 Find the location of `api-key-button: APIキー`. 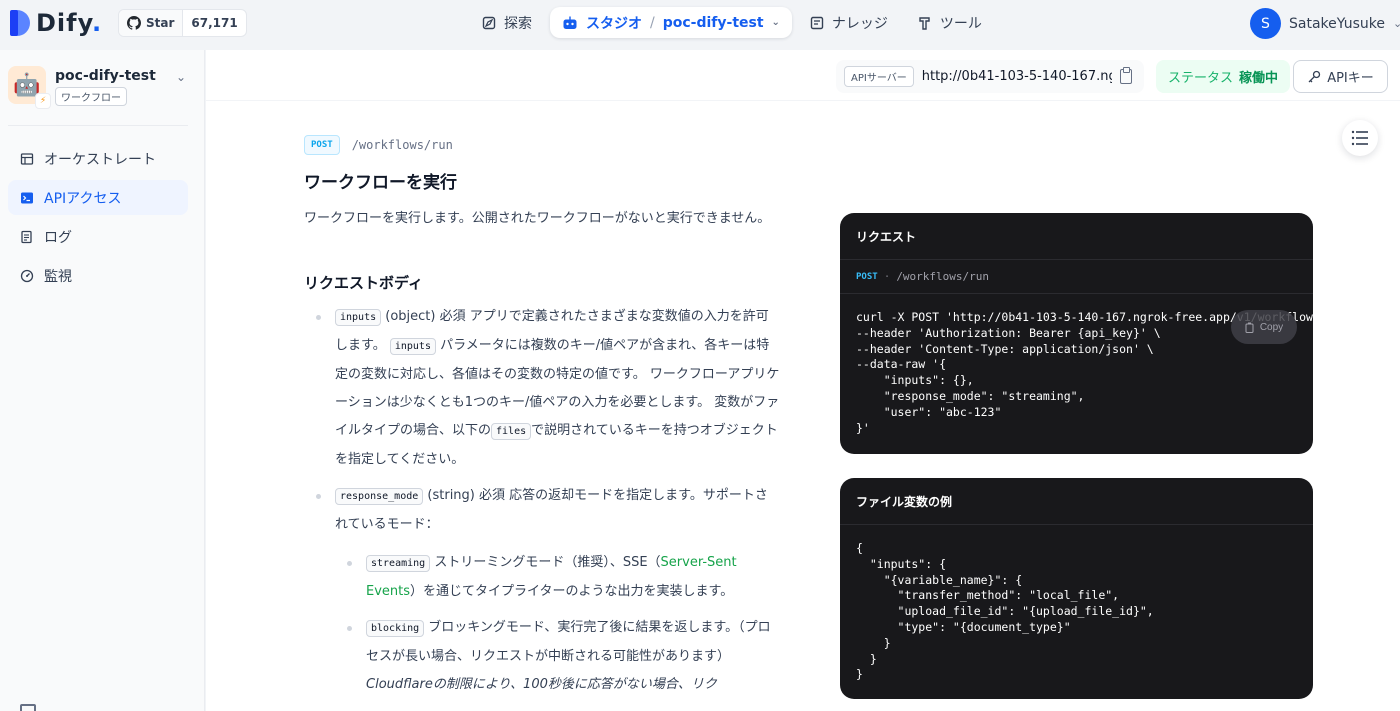

api-key-button: APIキー is located at coordinates (1340, 76).